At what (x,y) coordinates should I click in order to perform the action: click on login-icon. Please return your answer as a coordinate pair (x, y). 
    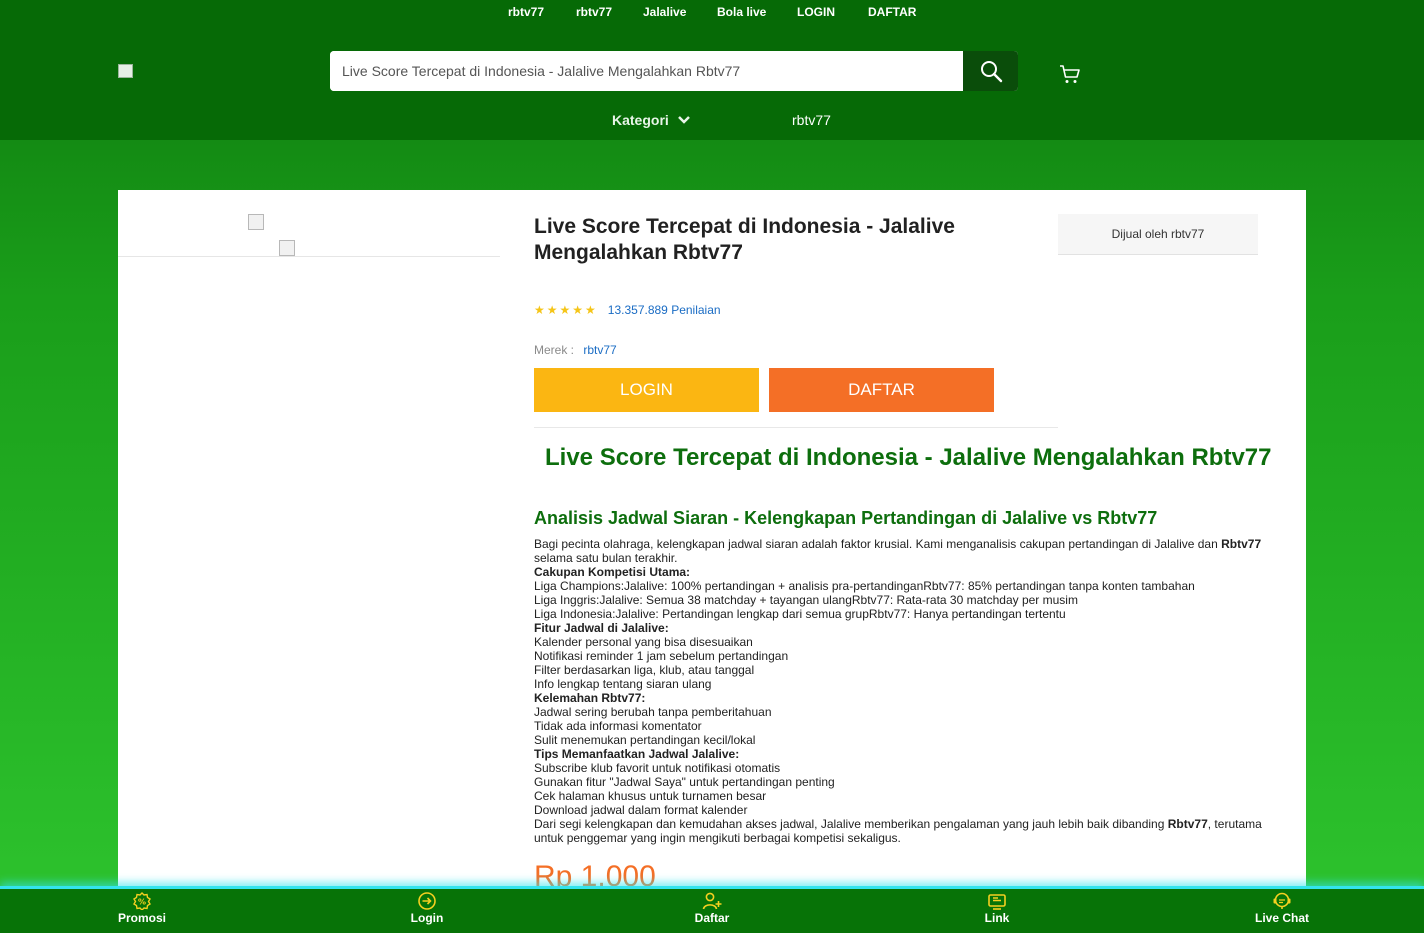
    Looking at the image, I should click on (427, 901).